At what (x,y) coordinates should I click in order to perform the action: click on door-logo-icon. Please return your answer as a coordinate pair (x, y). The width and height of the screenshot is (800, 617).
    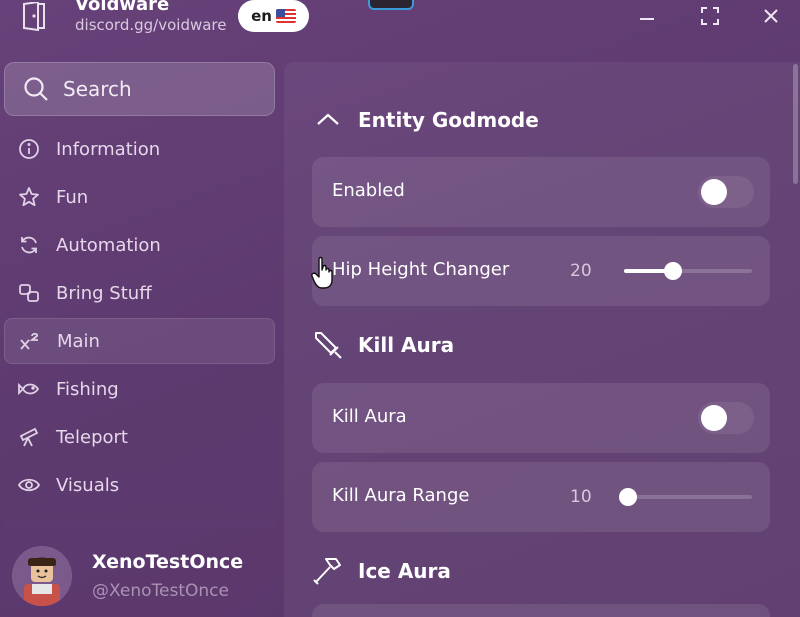
    Looking at the image, I should click on (34, 17).